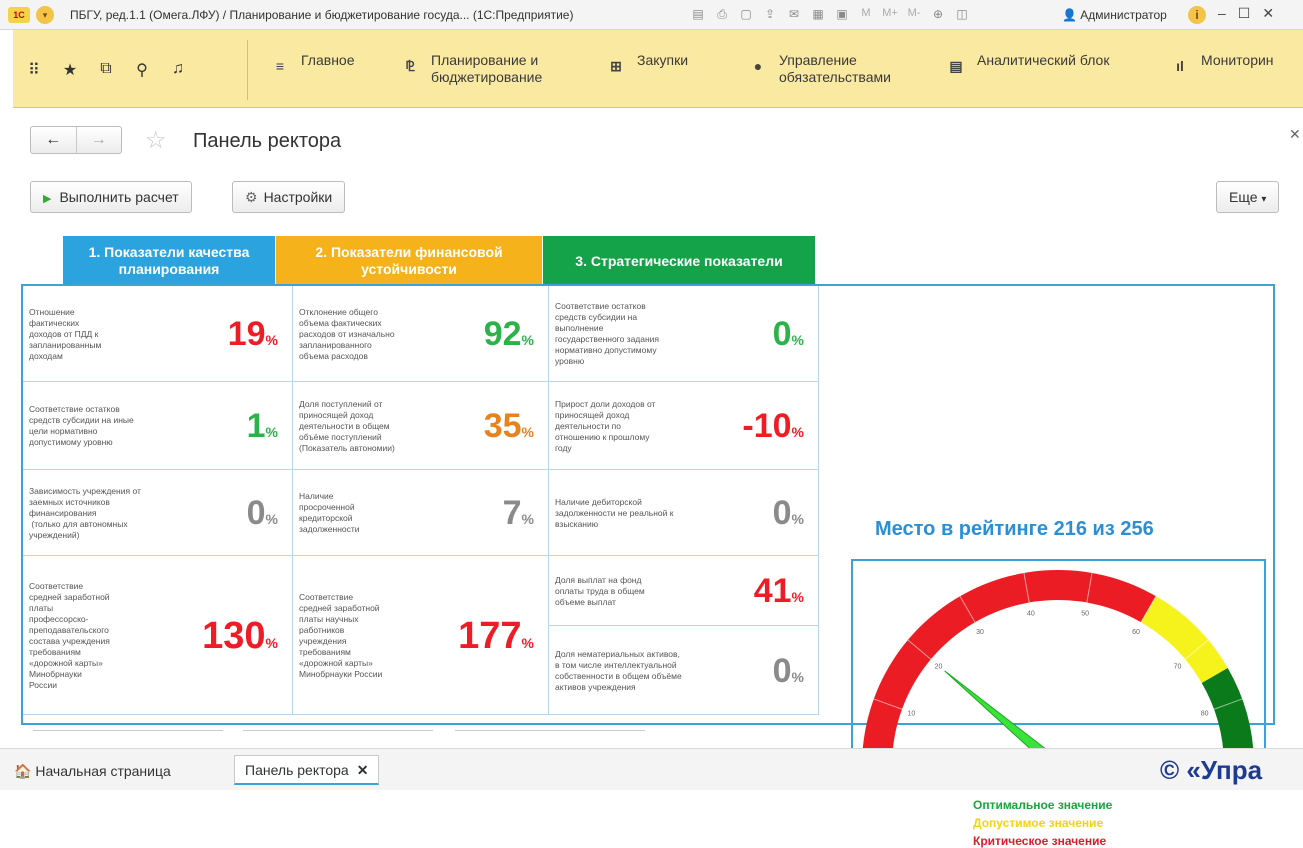 This screenshot has width=1303, height=848. Describe the element at coordinates (156, 140) in the screenshot. I see `favorite-star-icon: ☆` at that location.